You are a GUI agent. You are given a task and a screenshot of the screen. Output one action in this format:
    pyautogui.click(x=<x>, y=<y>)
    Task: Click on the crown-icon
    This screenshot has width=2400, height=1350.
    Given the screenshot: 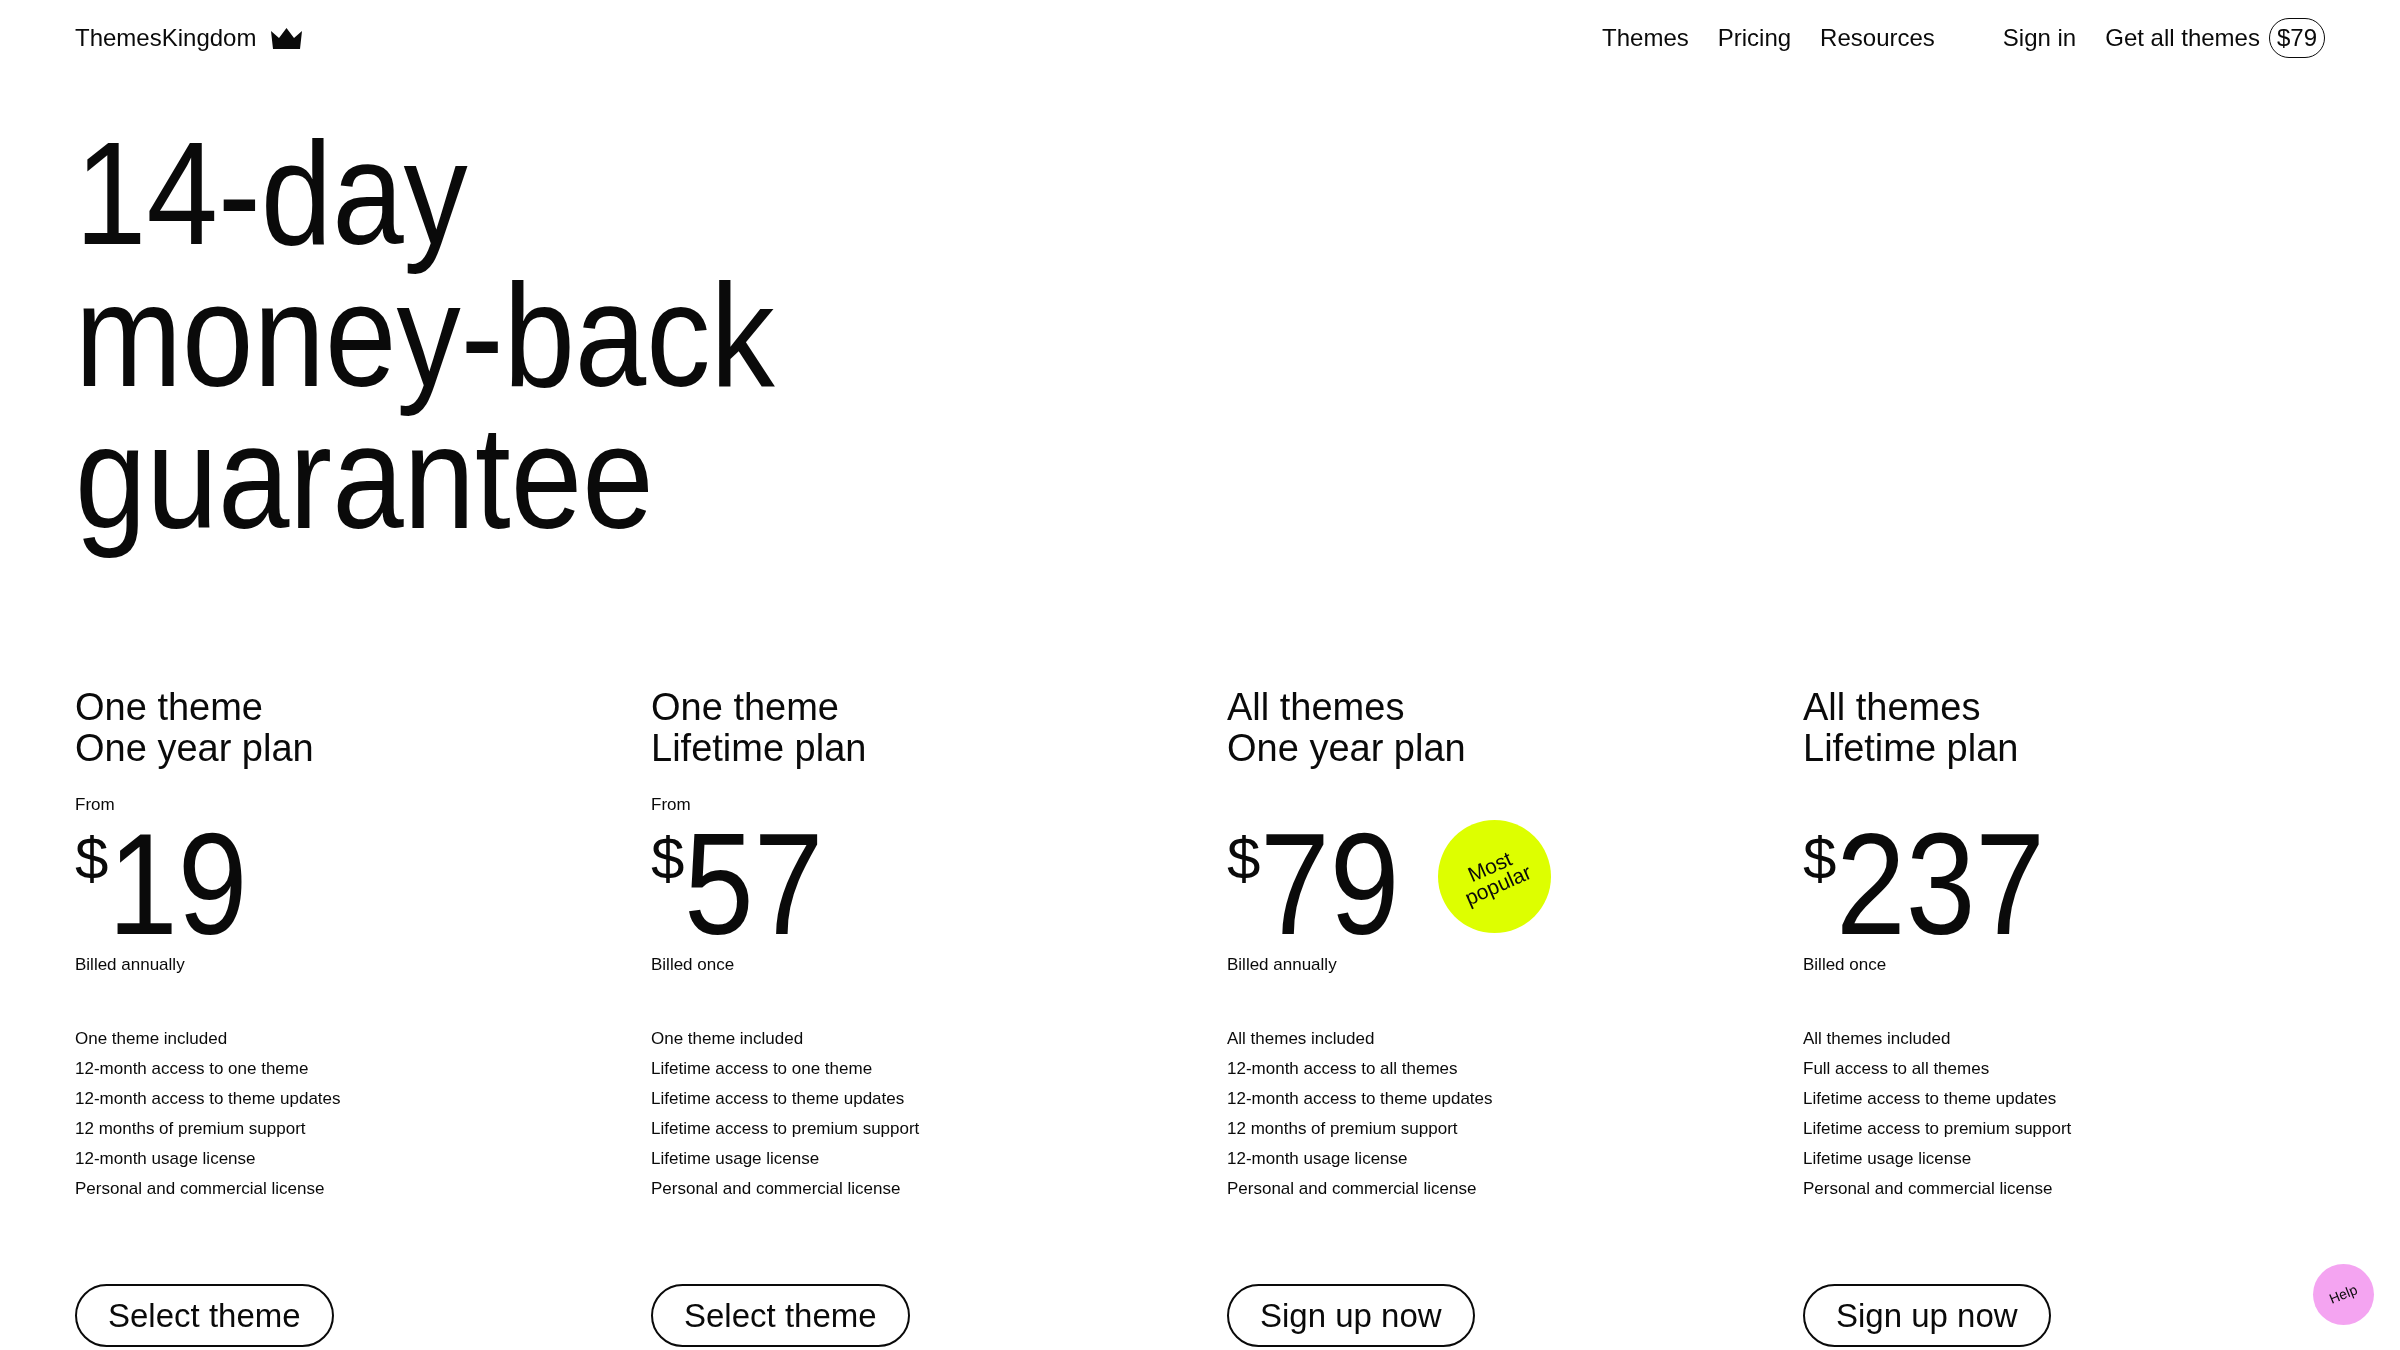 What is the action you would take?
    pyautogui.click(x=287, y=38)
    